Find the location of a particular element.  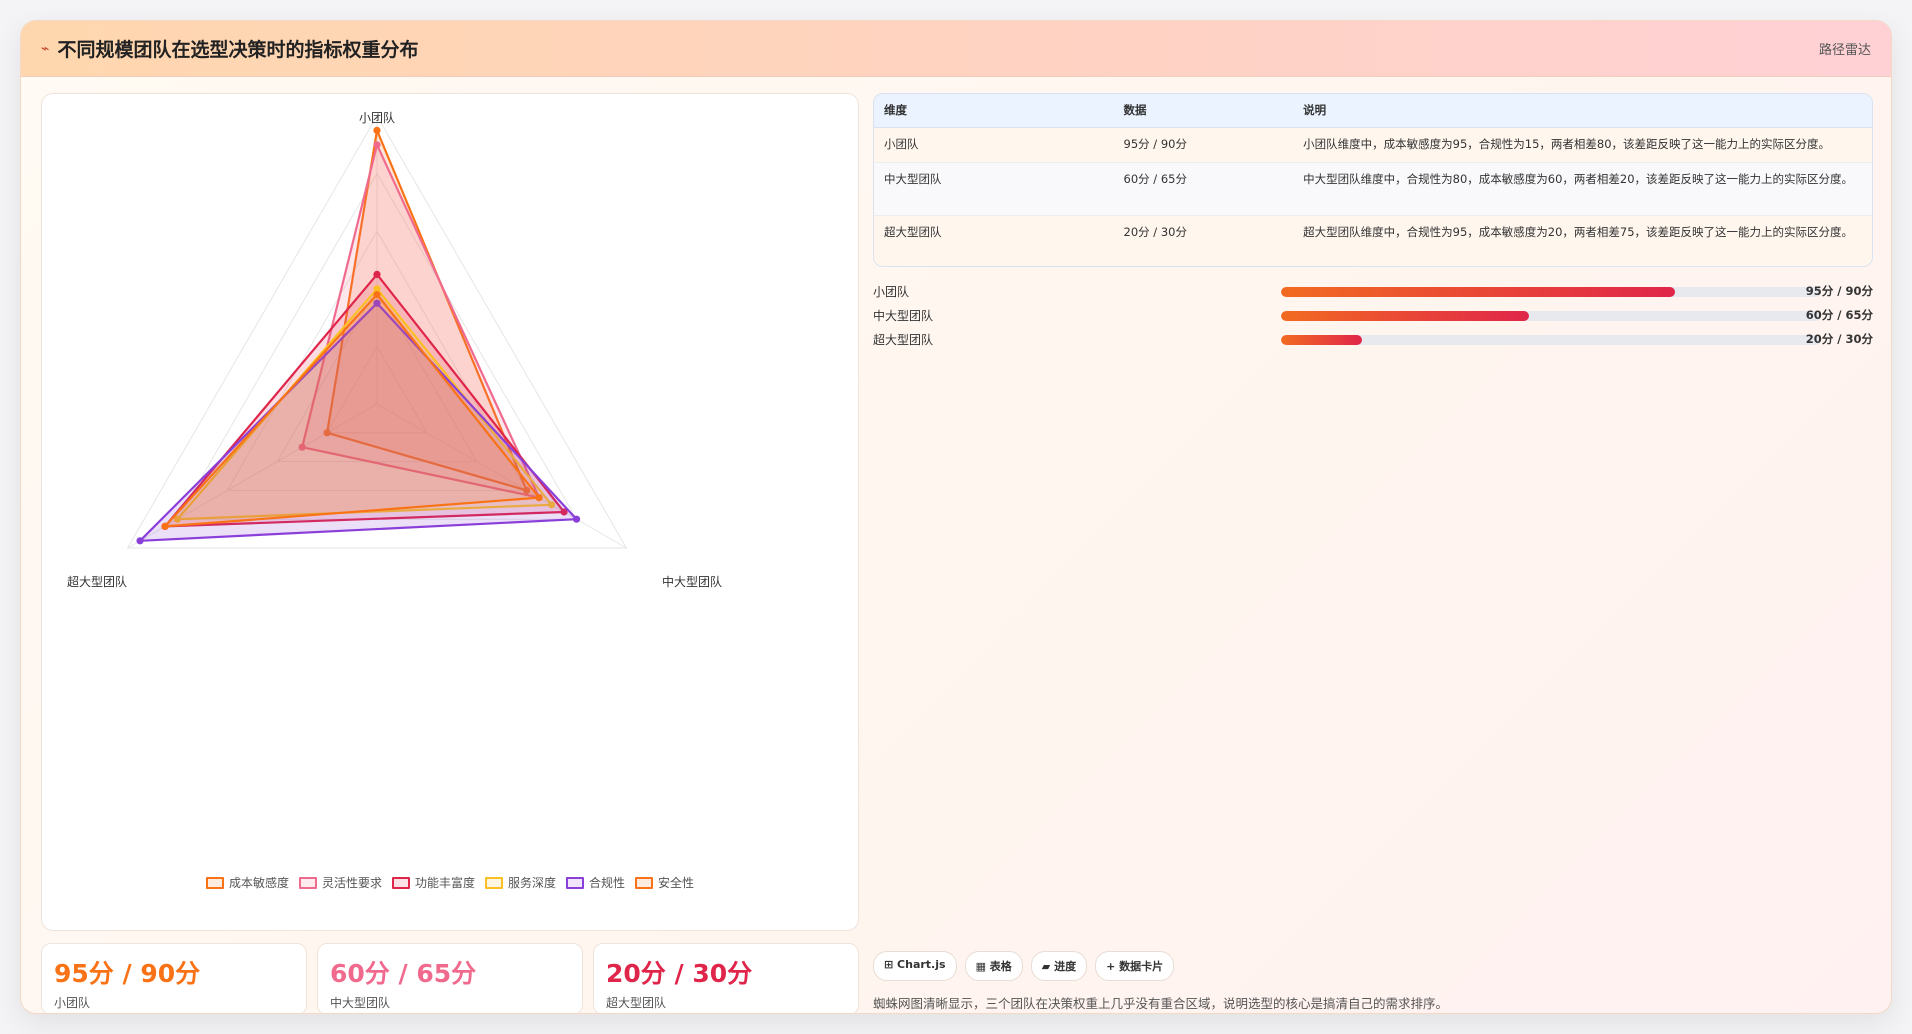

chip-chartjs: ⊞ Chart.js is located at coordinates (915, 966).